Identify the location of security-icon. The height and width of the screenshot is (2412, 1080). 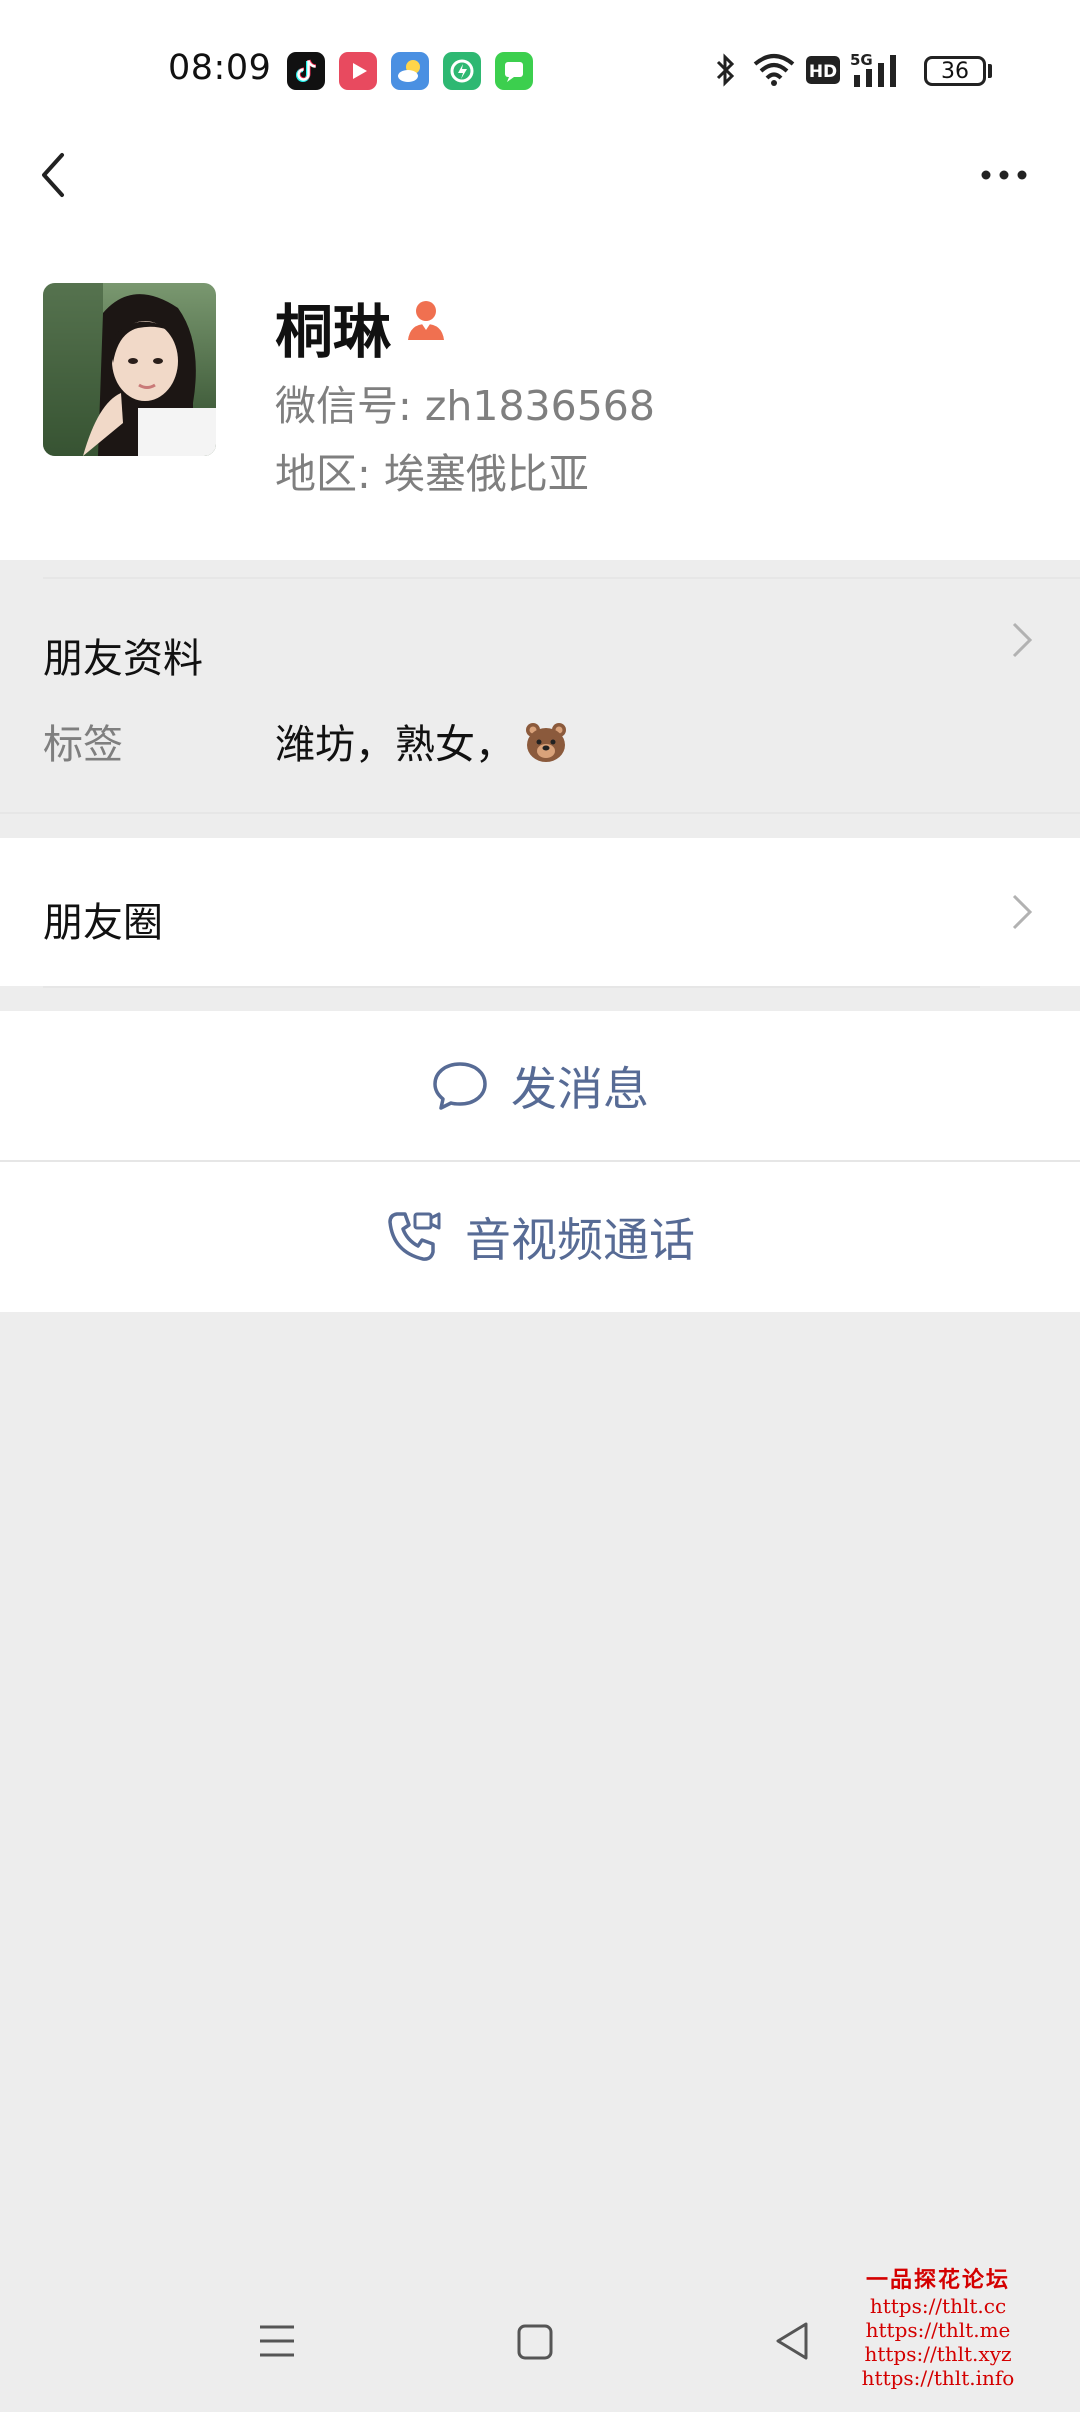
(462, 71).